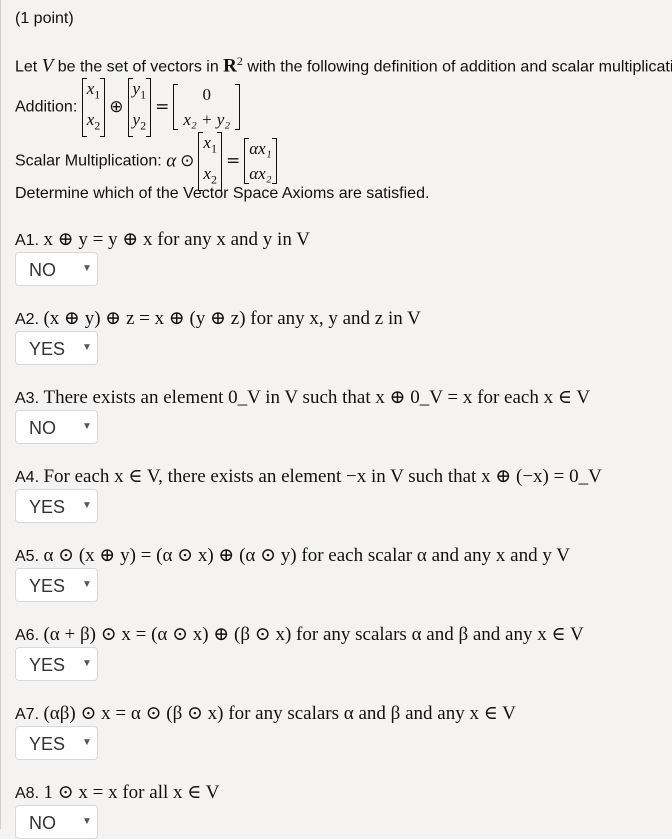  Describe the element at coordinates (56, 743) in the screenshot. I see `axiom-a7-select: YES ▼` at that location.